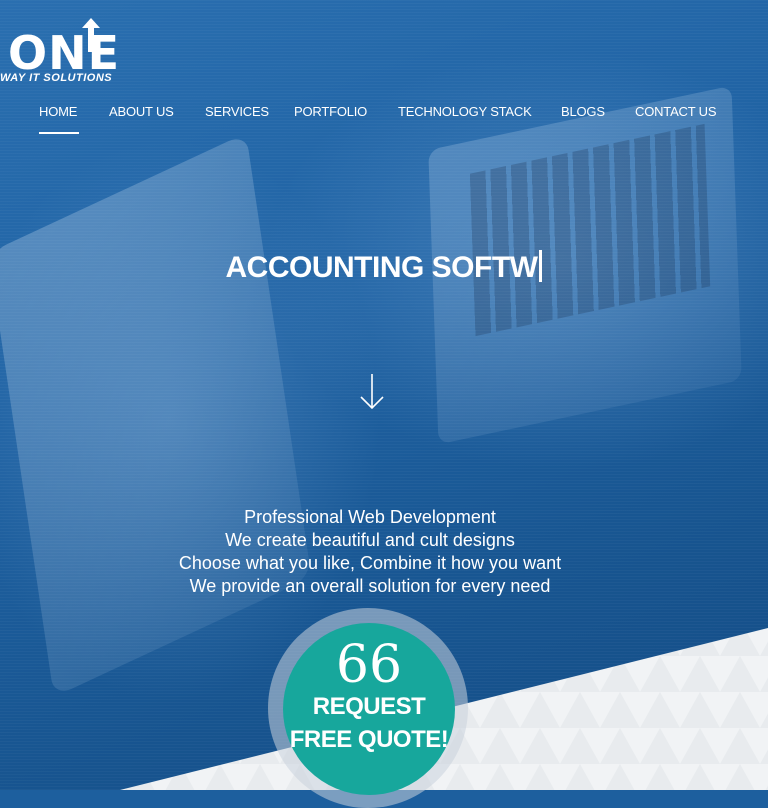 The image size is (768, 808). Describe the element at coordinates (56, 78) in the screenshot. I see `logo-tagline: WAY IT SOLUTIONS` at that location.